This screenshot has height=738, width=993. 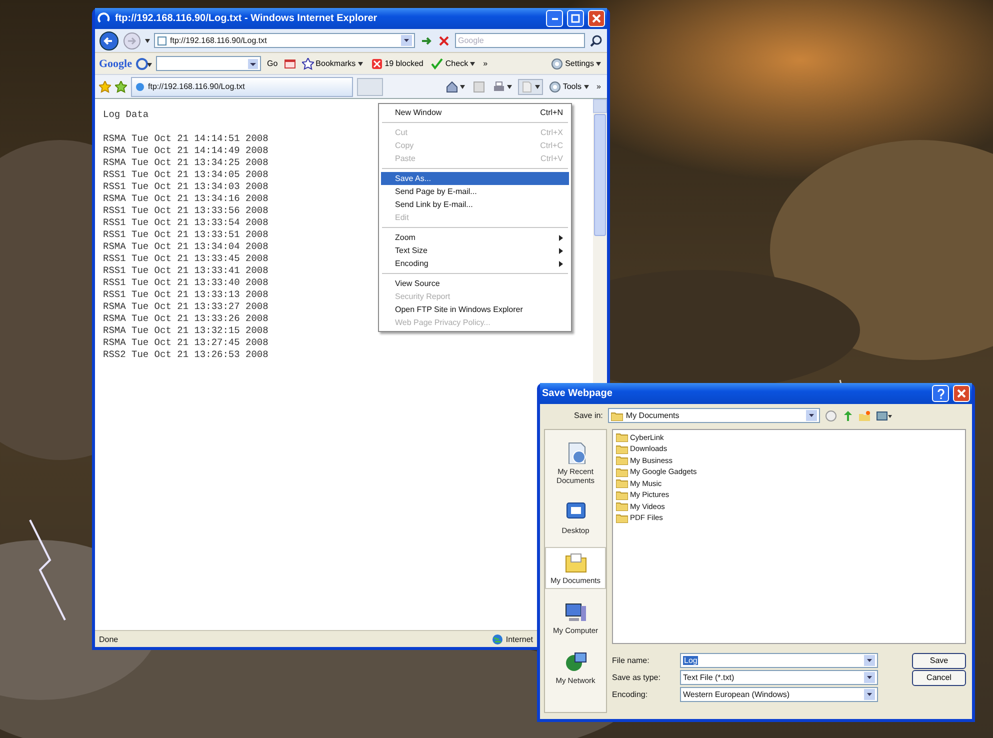 What do you see at coordinates (105, 86) in the screenshot?
I see `favorites-star-icon` at bounding box center [105, 86].